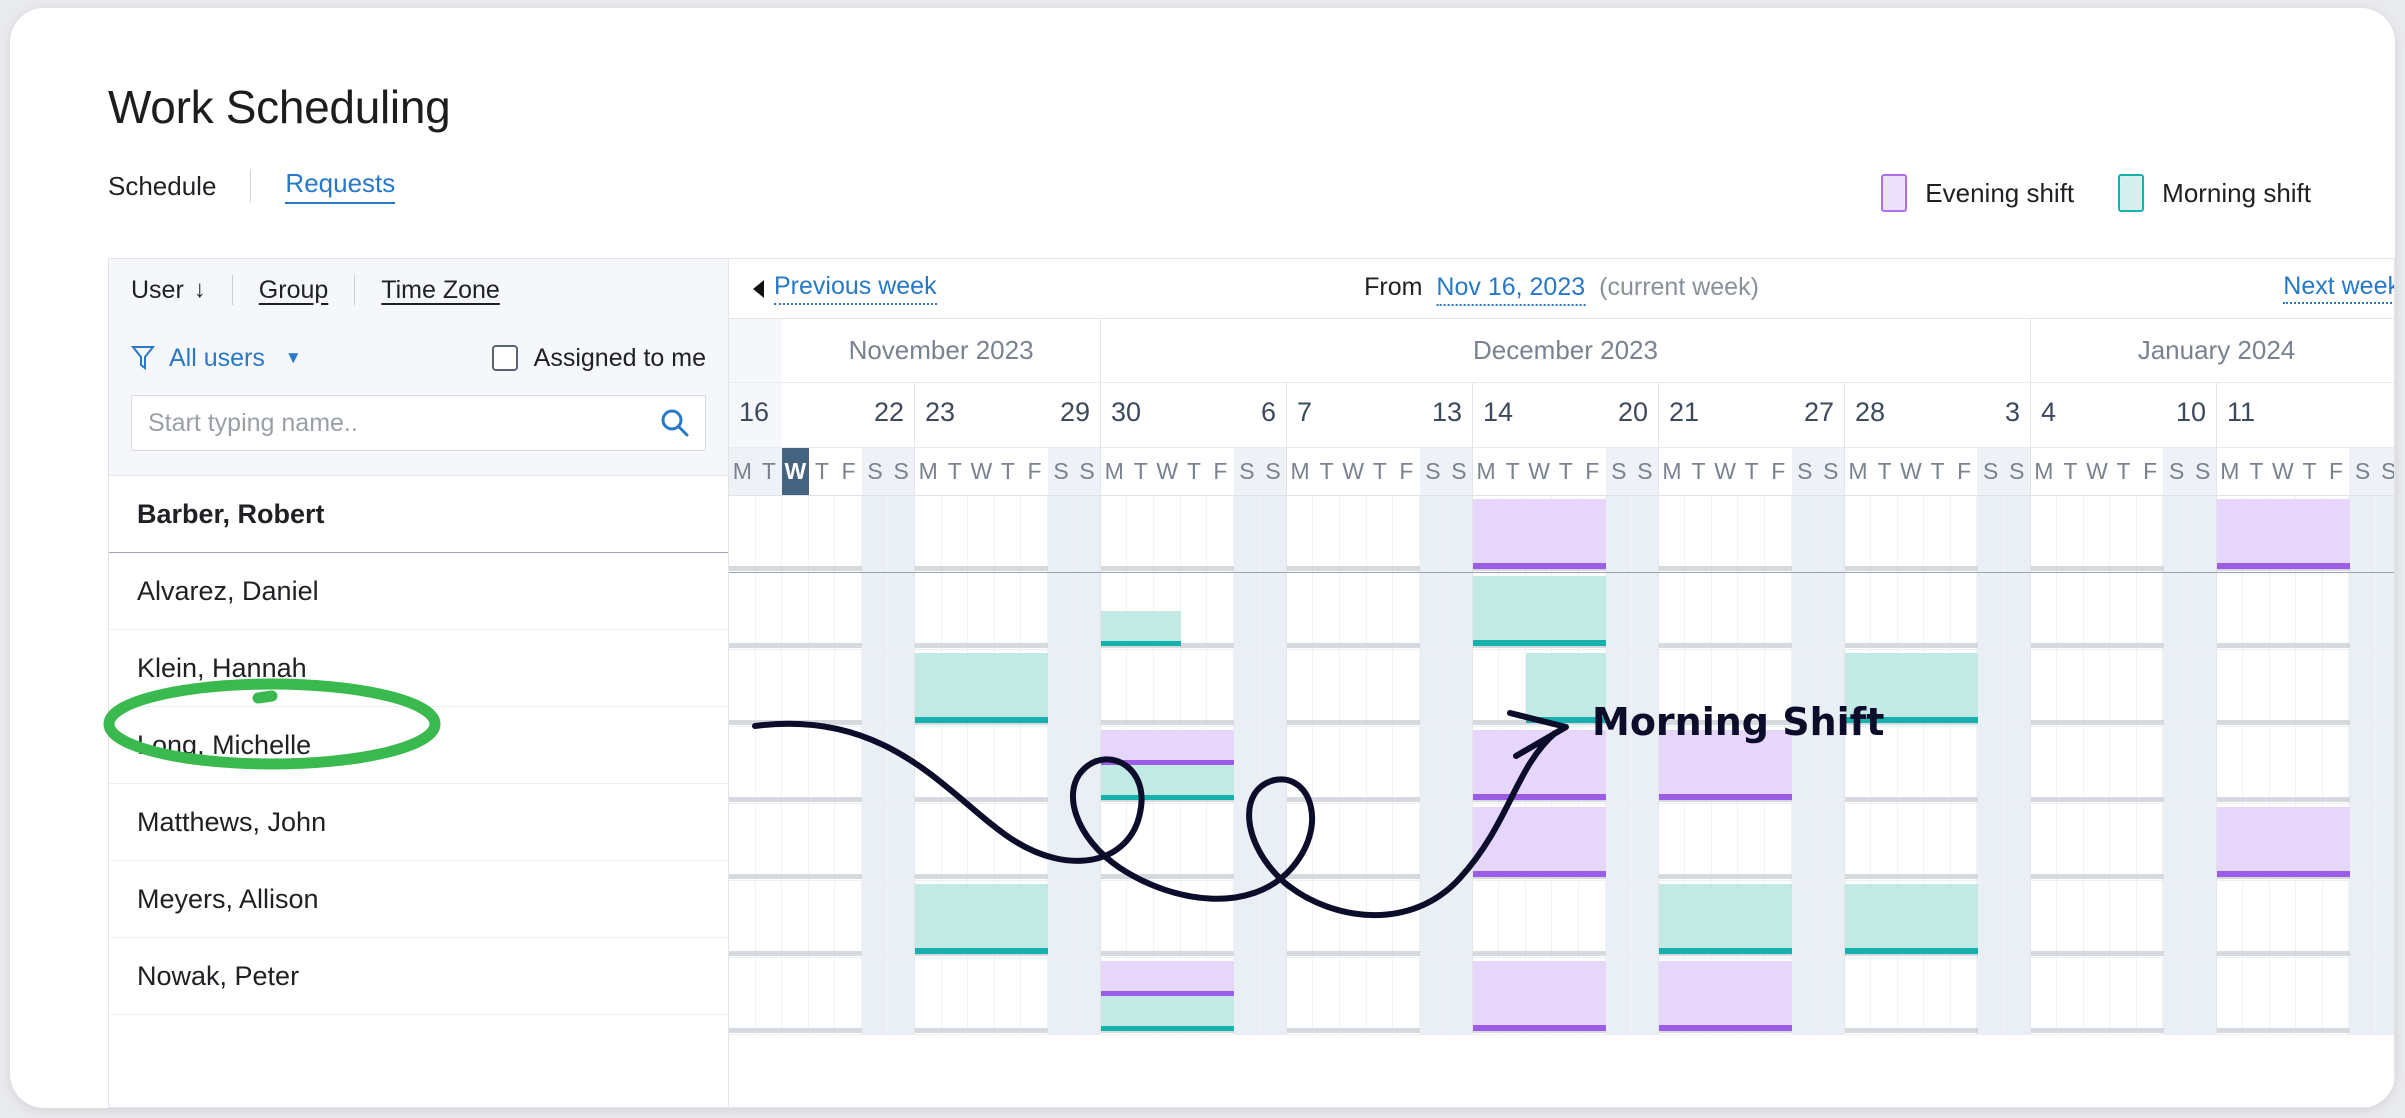  Describe the element at coordinates (440, 290) in the screenshot. I see `sort-by-timezone: Time Zone` at that location.